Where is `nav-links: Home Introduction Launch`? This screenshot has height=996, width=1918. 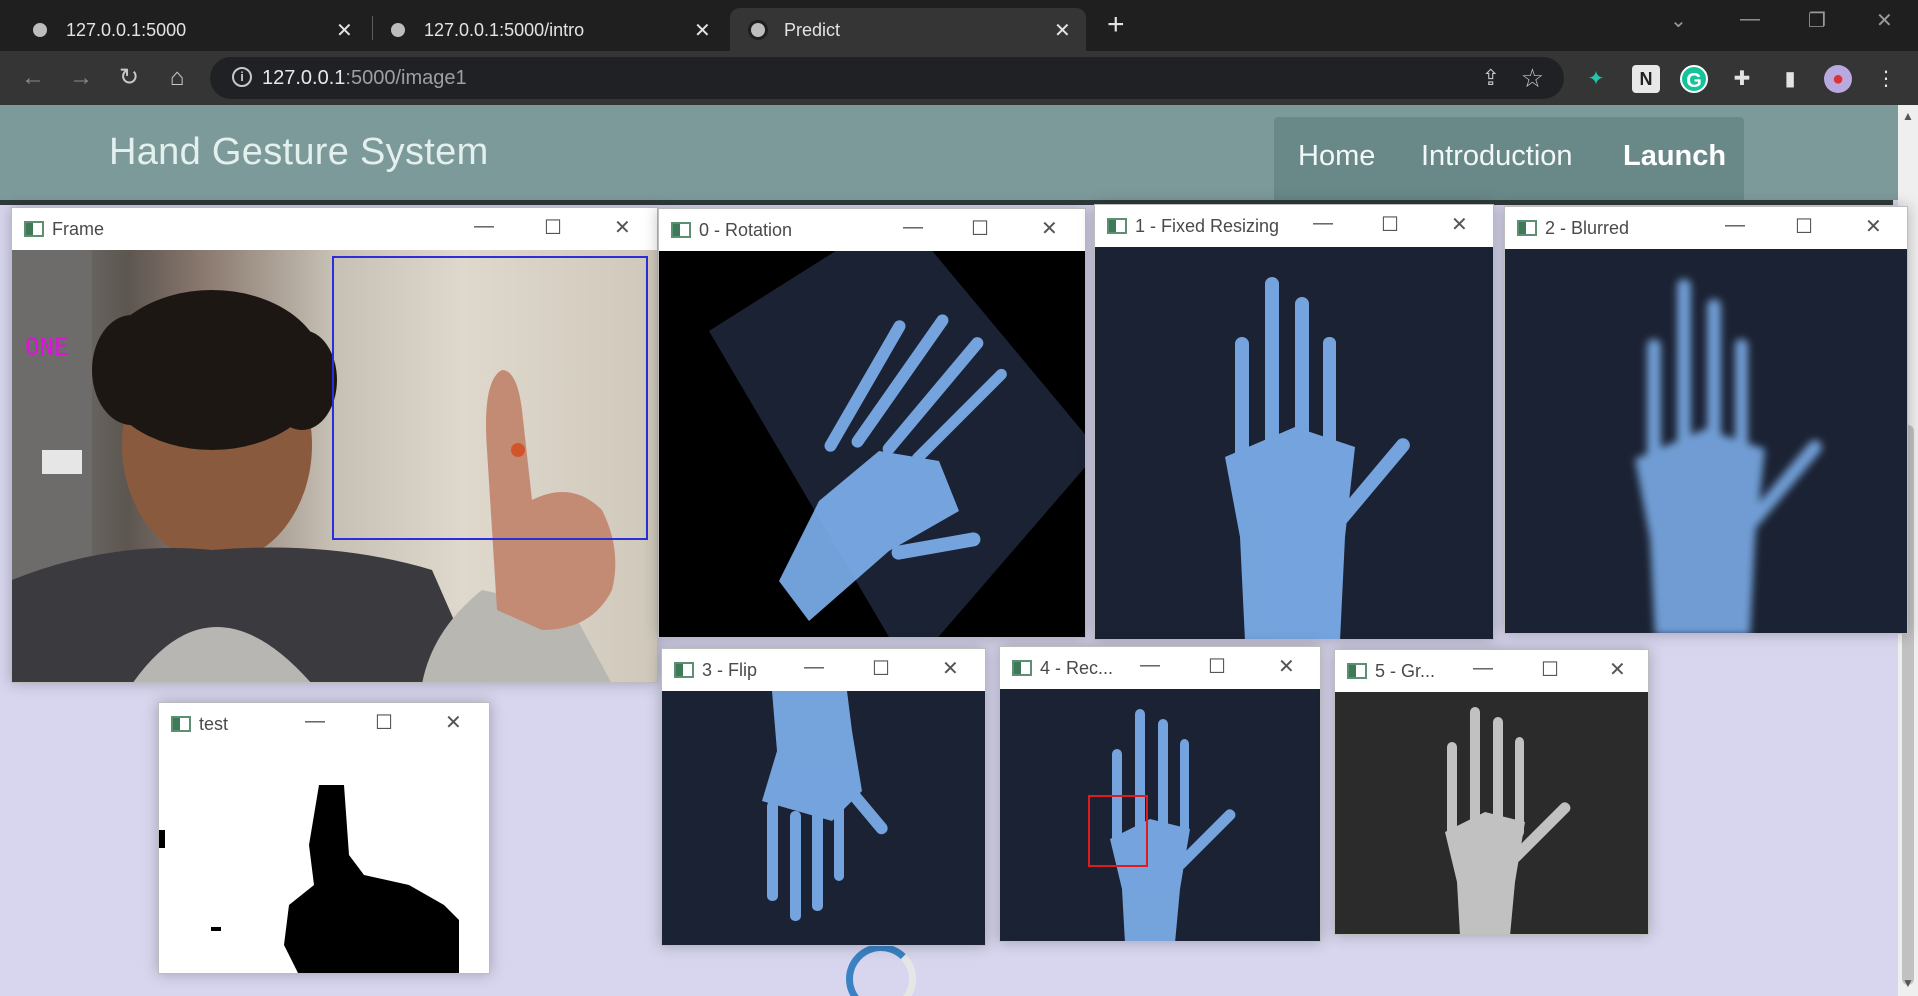
nav-links: Home Introduction Launch is located at coordinates (1509, 158).